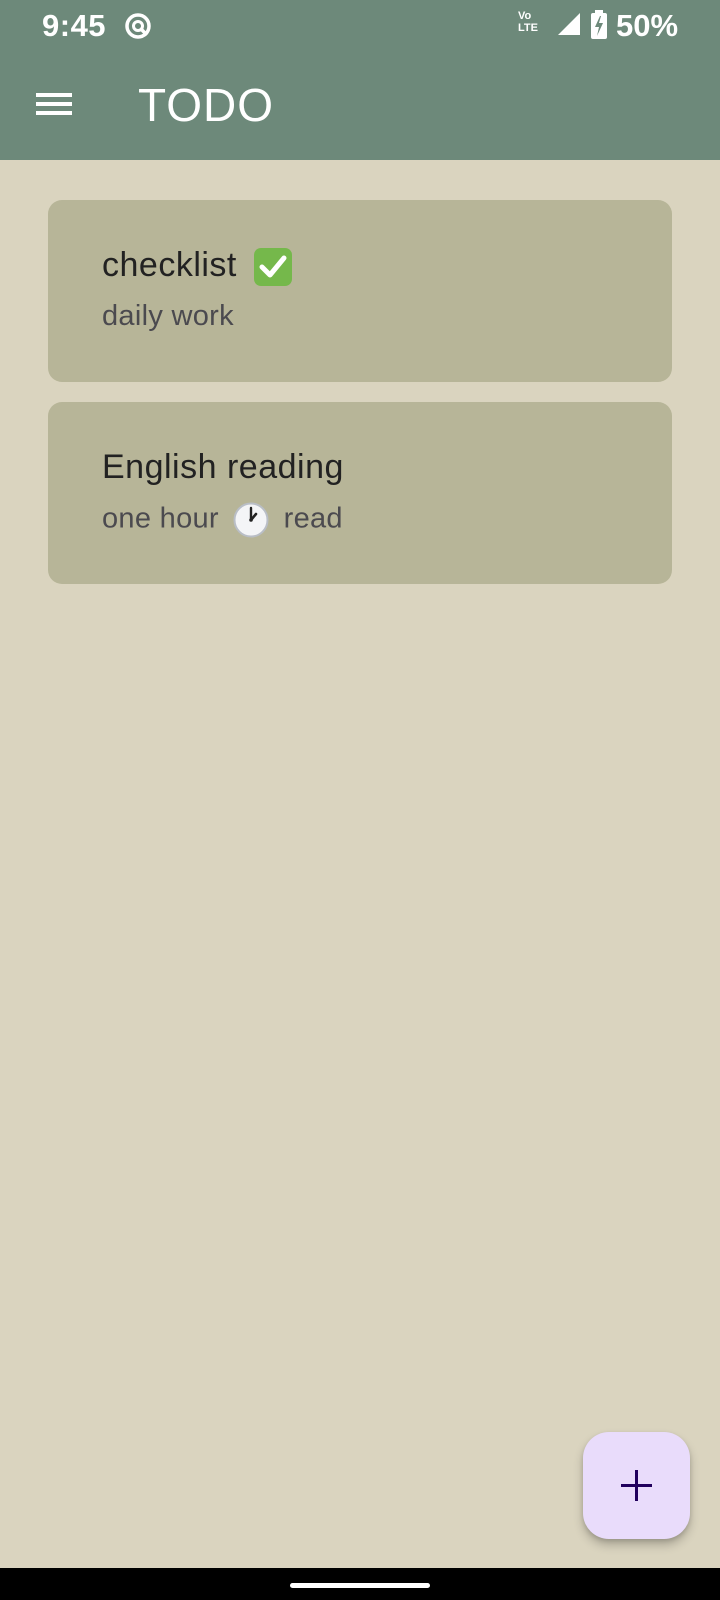 The height and width of the screenshot is (1600, 720). I want to click on check-mark-icon, so click(272, 267).